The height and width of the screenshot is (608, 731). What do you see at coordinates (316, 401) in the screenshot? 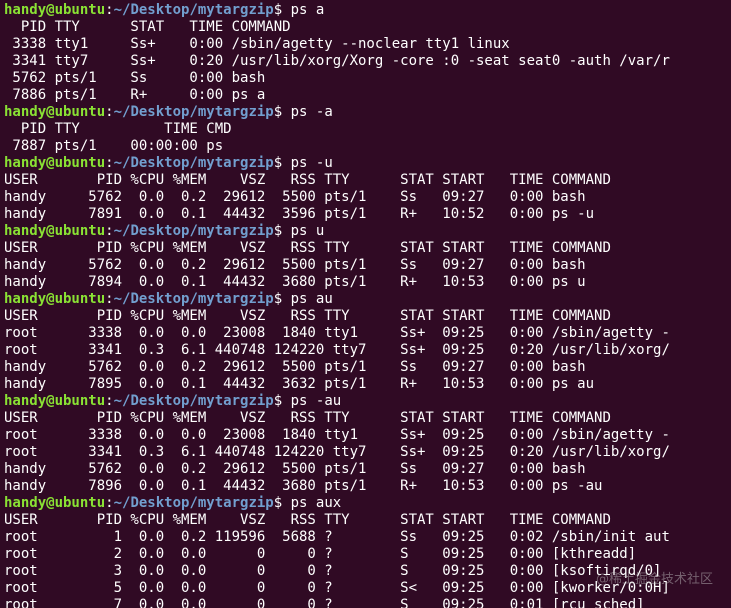
I see `command-text: ps -au` at bounding box center [316, 401].